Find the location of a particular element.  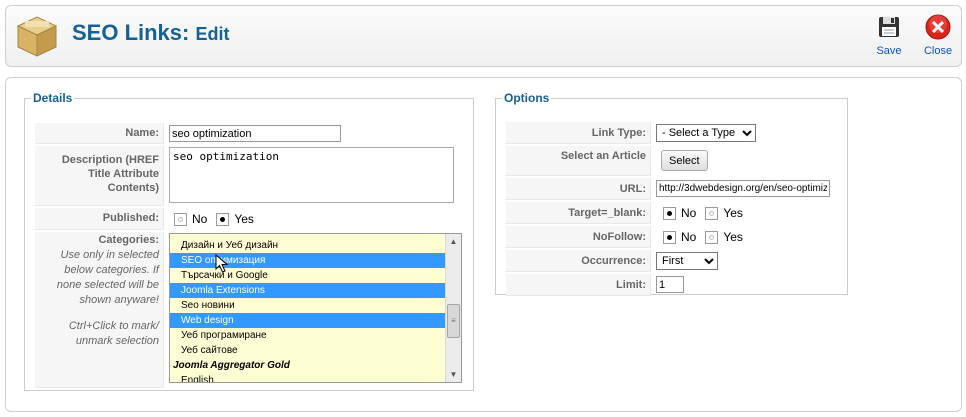

name-row: Name: is located at coordinates (250, 133).